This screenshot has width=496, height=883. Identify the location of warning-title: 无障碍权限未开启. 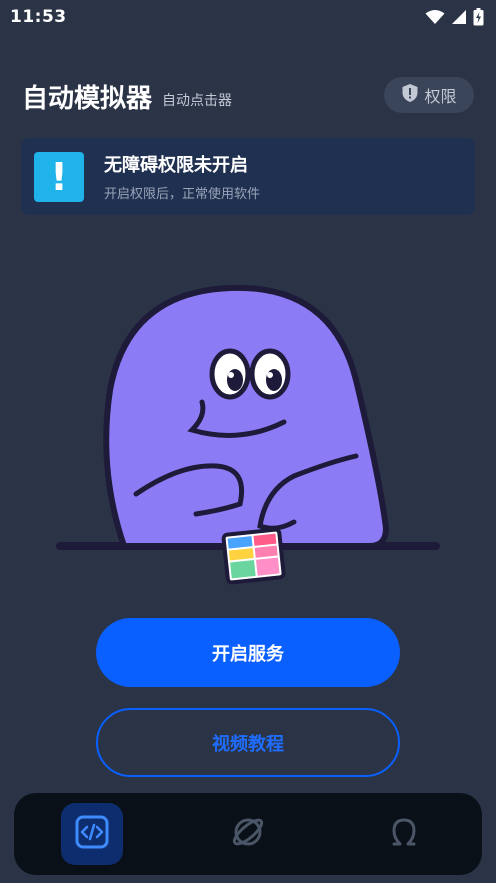
(176, 165).